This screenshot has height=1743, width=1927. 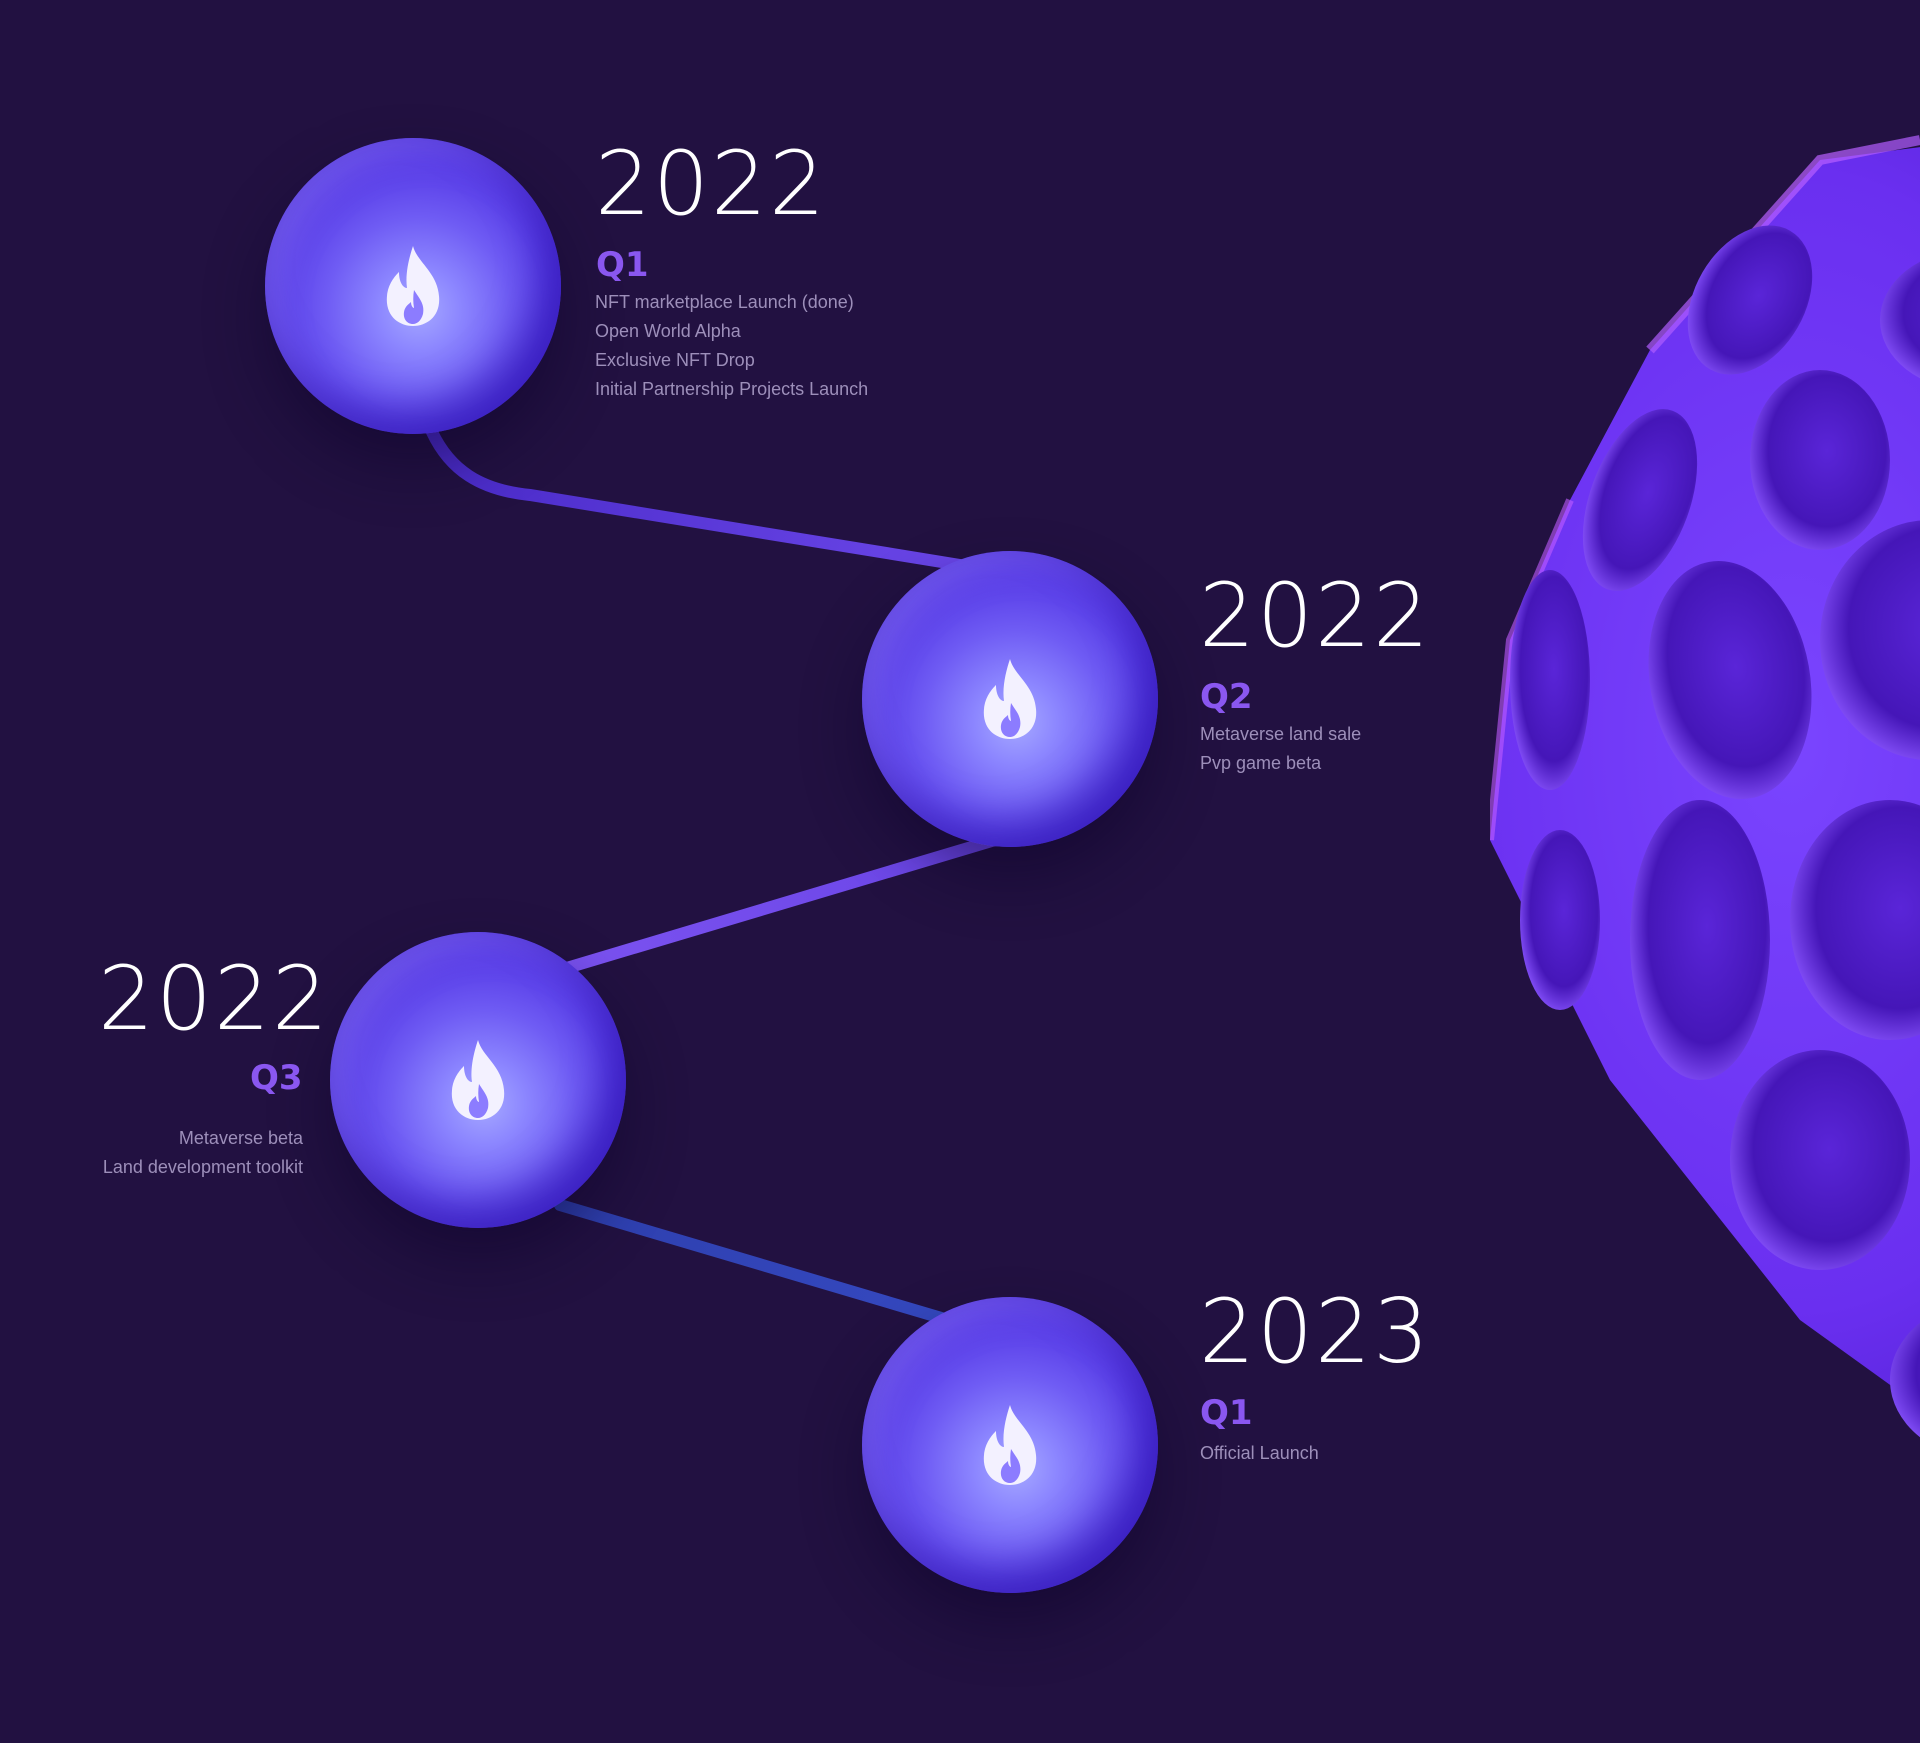 What do you see at coordinates (1315, 1331) in the screenshot?
I see `milestone-4-year: 2023` at bounding box center [1315, 1331].